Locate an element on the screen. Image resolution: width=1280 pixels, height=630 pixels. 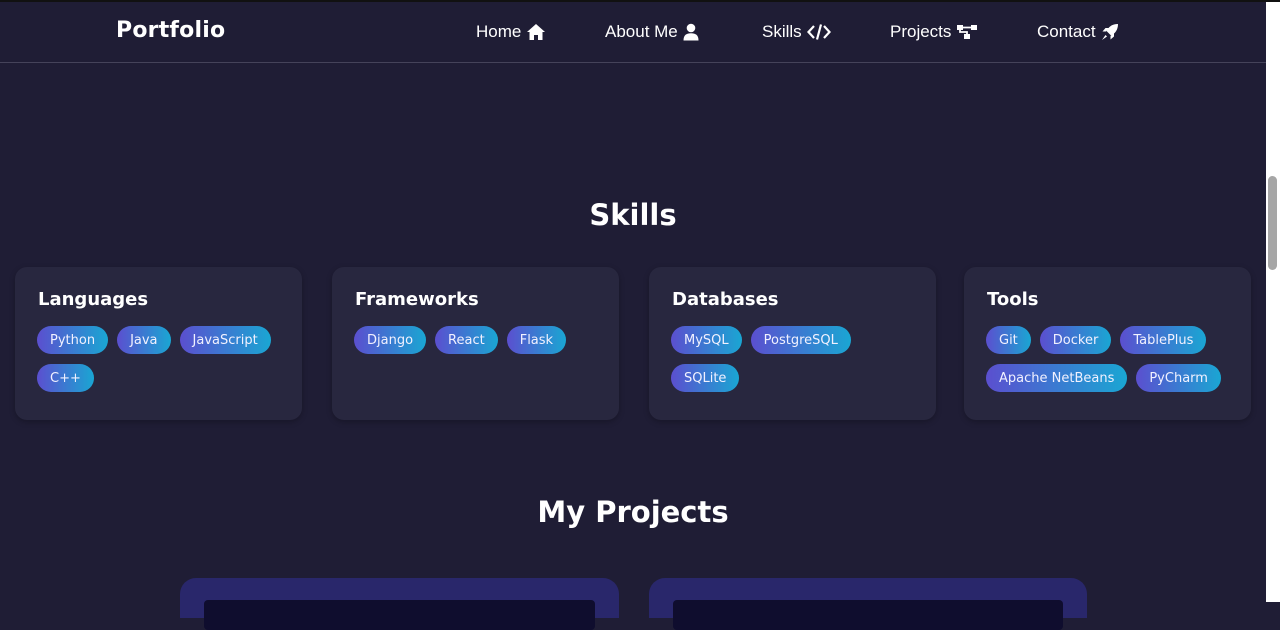
skill-tag: Flask is located at coordinates (536, 340).